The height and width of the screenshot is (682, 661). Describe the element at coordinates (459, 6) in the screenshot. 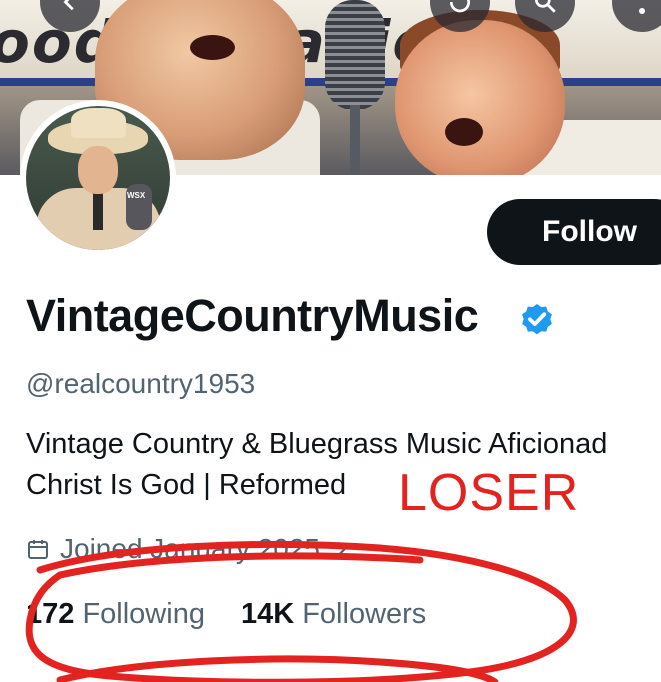

I see `history-icon` at that location.